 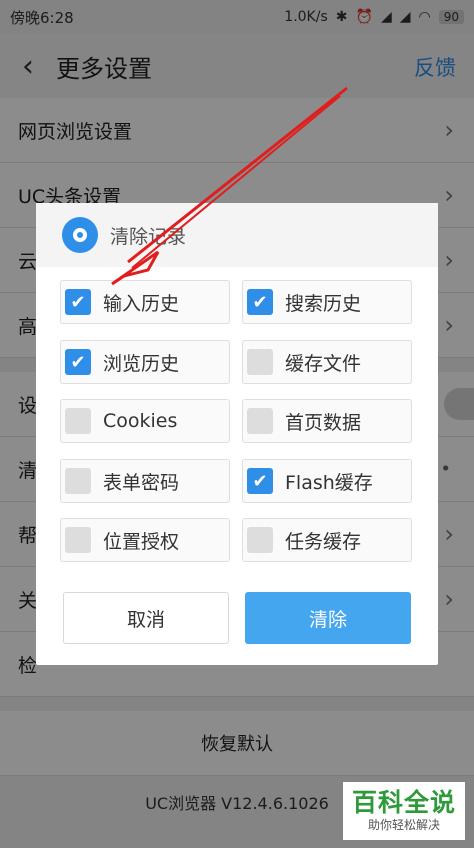 What do you see at coordinates (140, 421) in the screenshot?
I see `option-label: Cookies` at bounding box center [140, 421].